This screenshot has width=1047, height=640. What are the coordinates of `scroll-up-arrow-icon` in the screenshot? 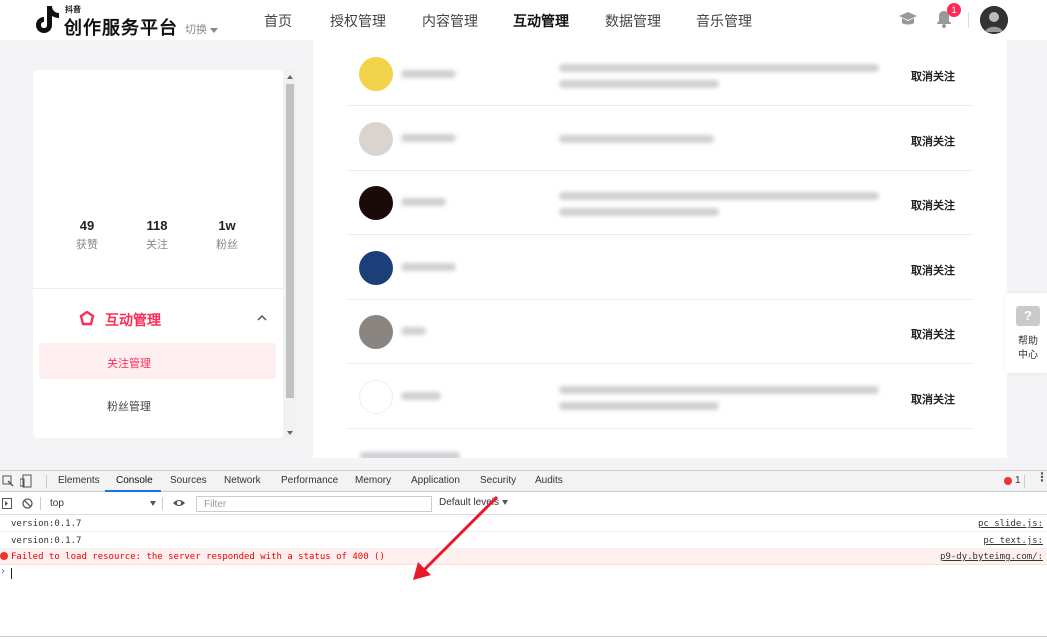 It's located at (290, 77).